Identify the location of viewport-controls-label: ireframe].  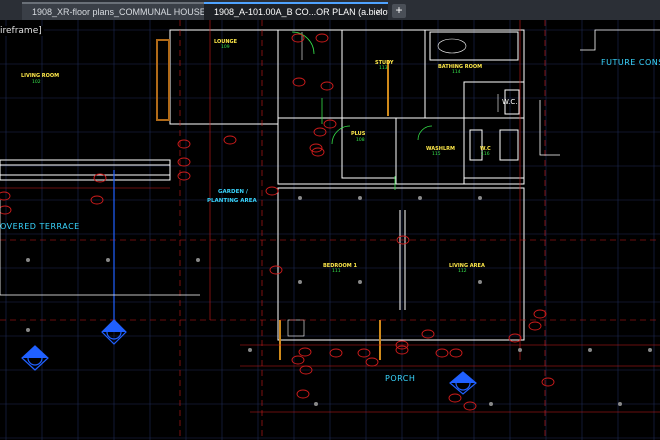
(22, 31).